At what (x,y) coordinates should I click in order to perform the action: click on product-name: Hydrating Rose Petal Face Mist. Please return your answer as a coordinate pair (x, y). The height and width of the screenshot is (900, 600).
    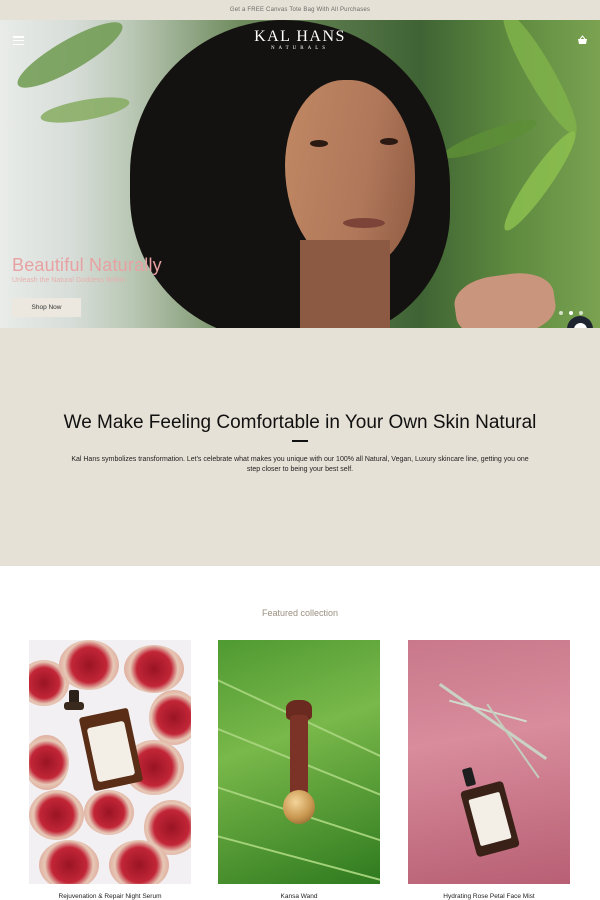
    Looking at the image, I should click on (489, 896).